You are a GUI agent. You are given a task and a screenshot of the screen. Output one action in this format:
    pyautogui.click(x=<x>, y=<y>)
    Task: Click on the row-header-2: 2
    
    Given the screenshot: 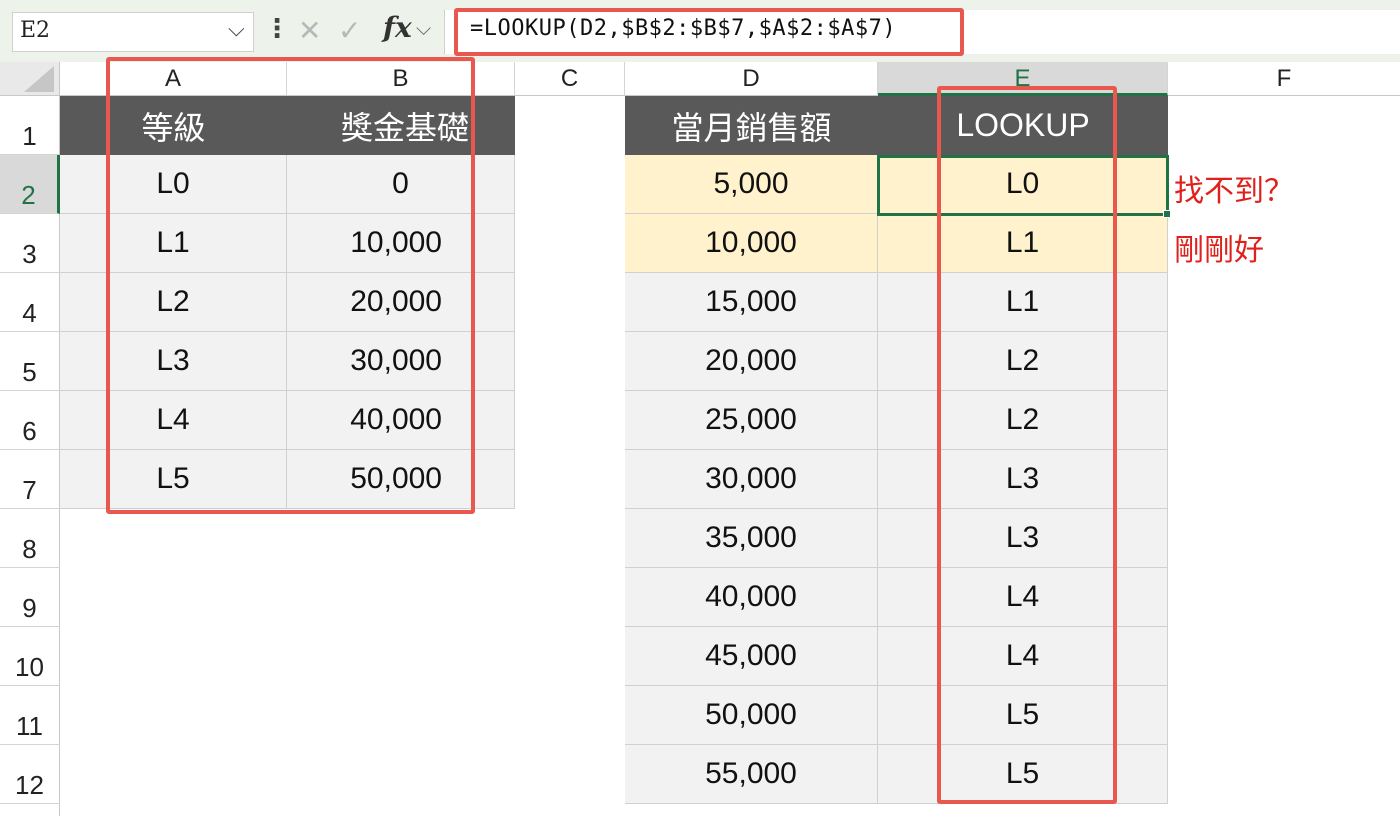 What is the action you would take?
    pyautogui.click(x=30, y=184)
    